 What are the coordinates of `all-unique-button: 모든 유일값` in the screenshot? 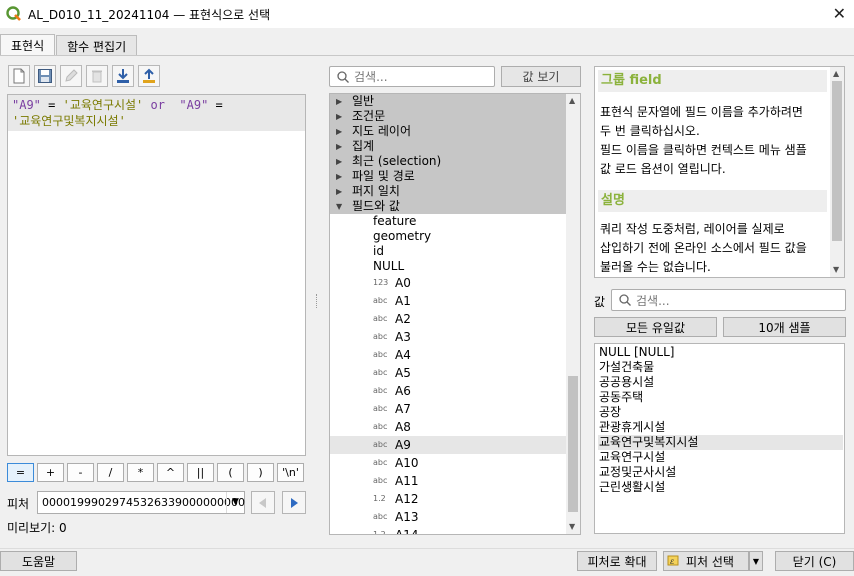 It's located at (655, 327).